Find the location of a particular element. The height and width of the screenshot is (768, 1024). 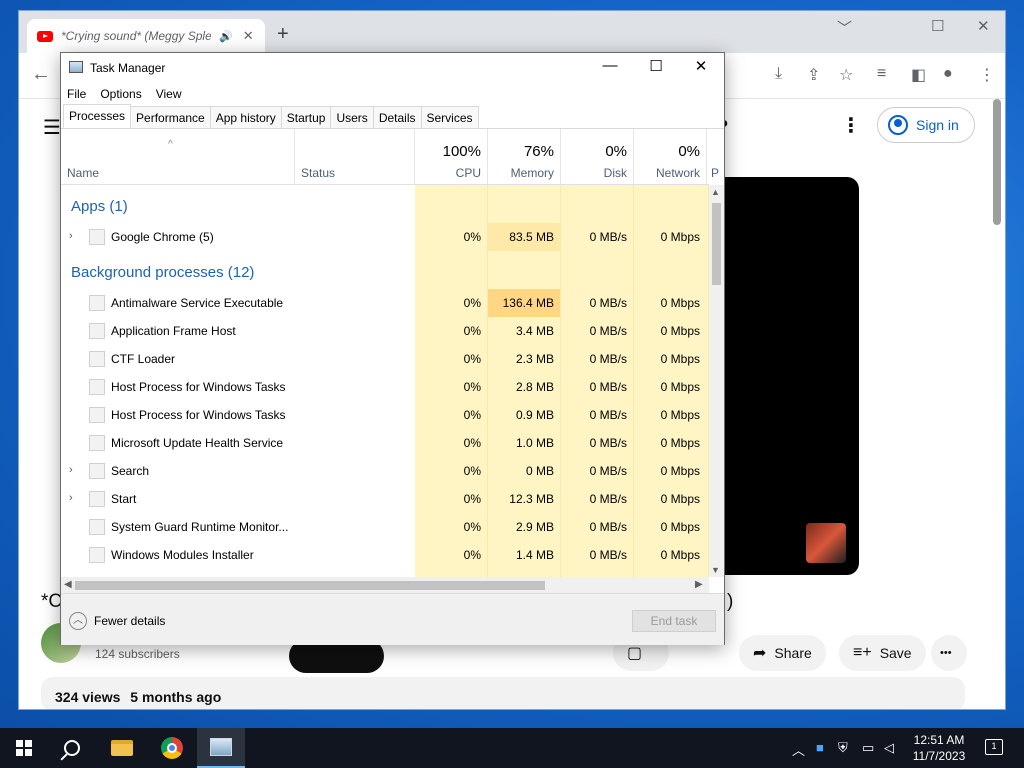

sign-in-label: Sign in is located at coordinates (937, 125).